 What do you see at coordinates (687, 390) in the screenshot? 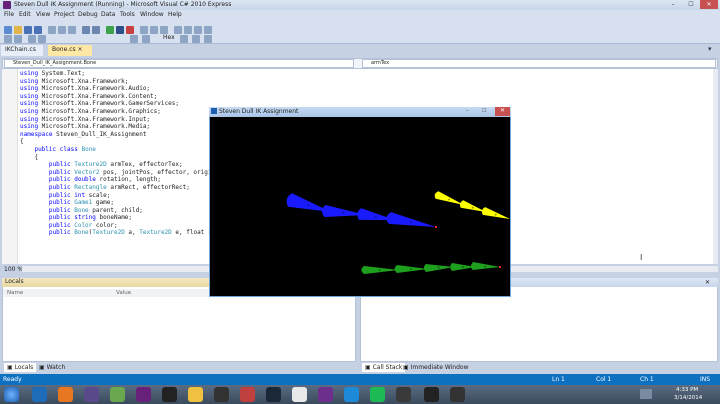
I see `clock-time: 4:33 PM` at bounding box center [687, 390].